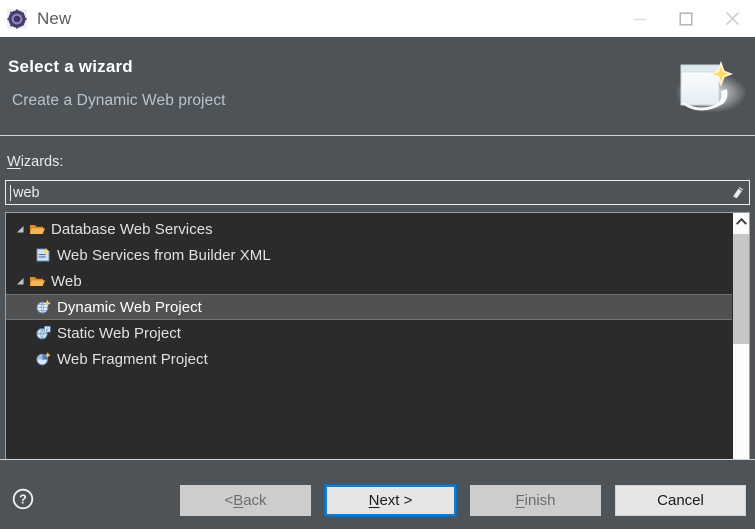  What do you see at coordinates (164, 255) in the screenshot?
I see `tree-row-label: Web Services from Builder XML` at bounding box center [164, 255].